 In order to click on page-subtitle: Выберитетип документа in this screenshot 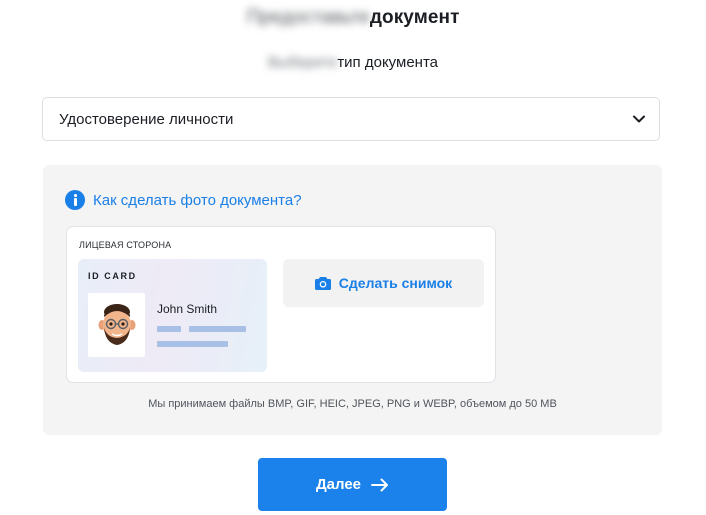, I will do `click(353, 62)`.